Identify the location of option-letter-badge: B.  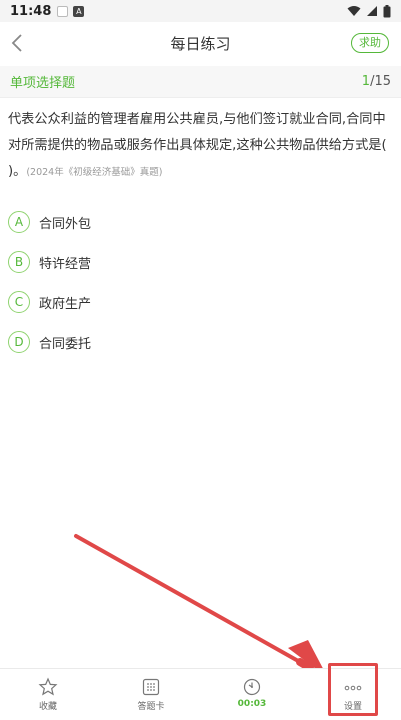
(19, 262).